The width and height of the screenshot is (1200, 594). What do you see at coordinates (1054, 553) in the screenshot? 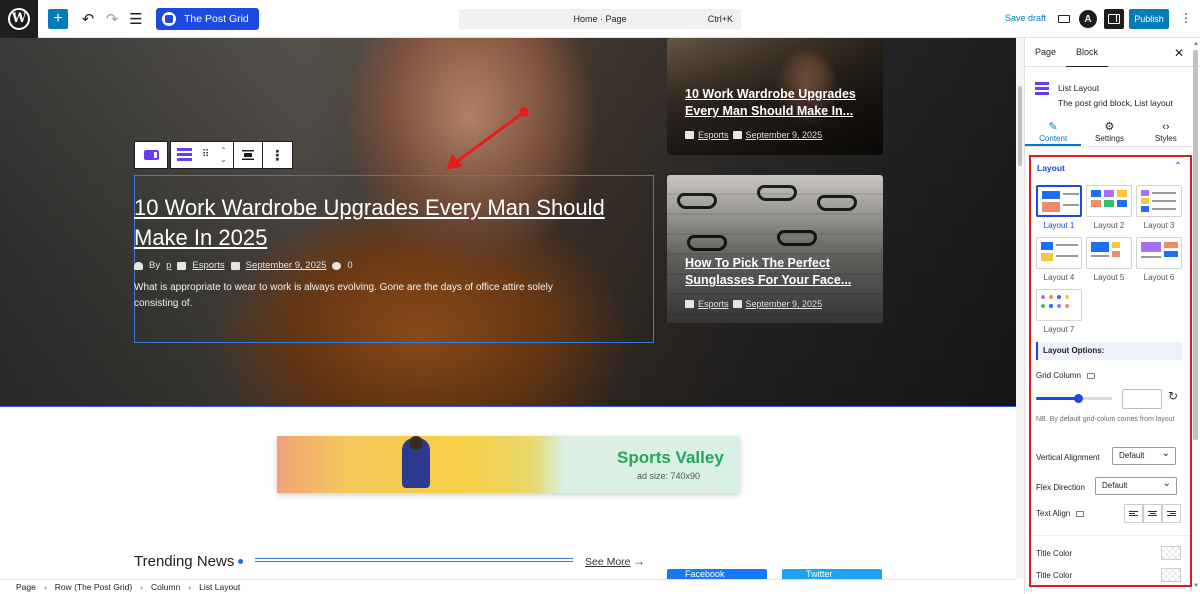
I see `title-color-label: Title Color` at bounding box center [1054, 553].